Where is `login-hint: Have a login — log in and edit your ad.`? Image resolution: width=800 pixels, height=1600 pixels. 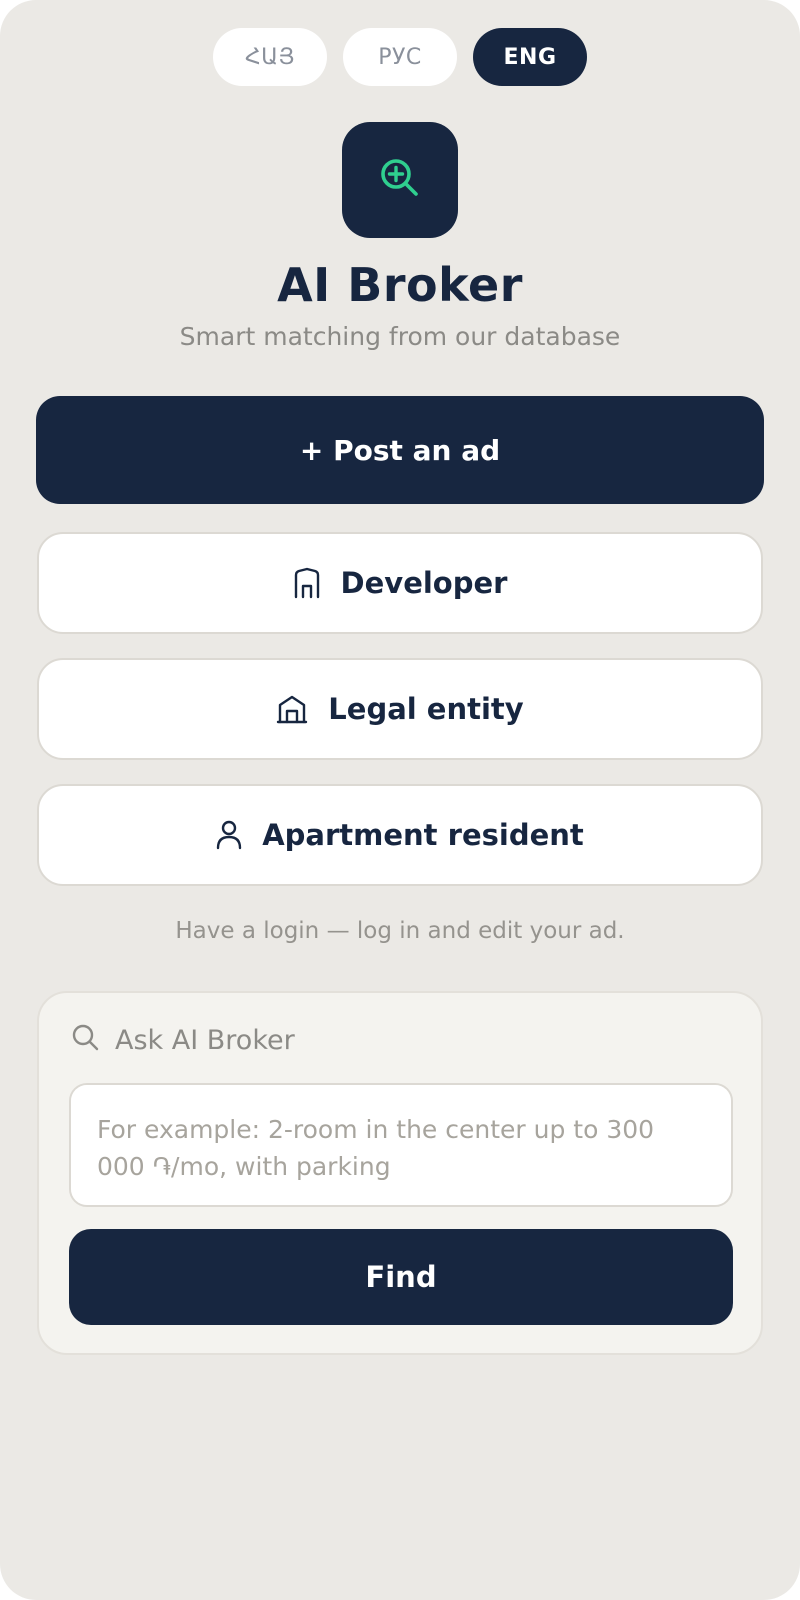
login-hint: Have a login — log in and edit your ad. is located at coordinates (400, 931).